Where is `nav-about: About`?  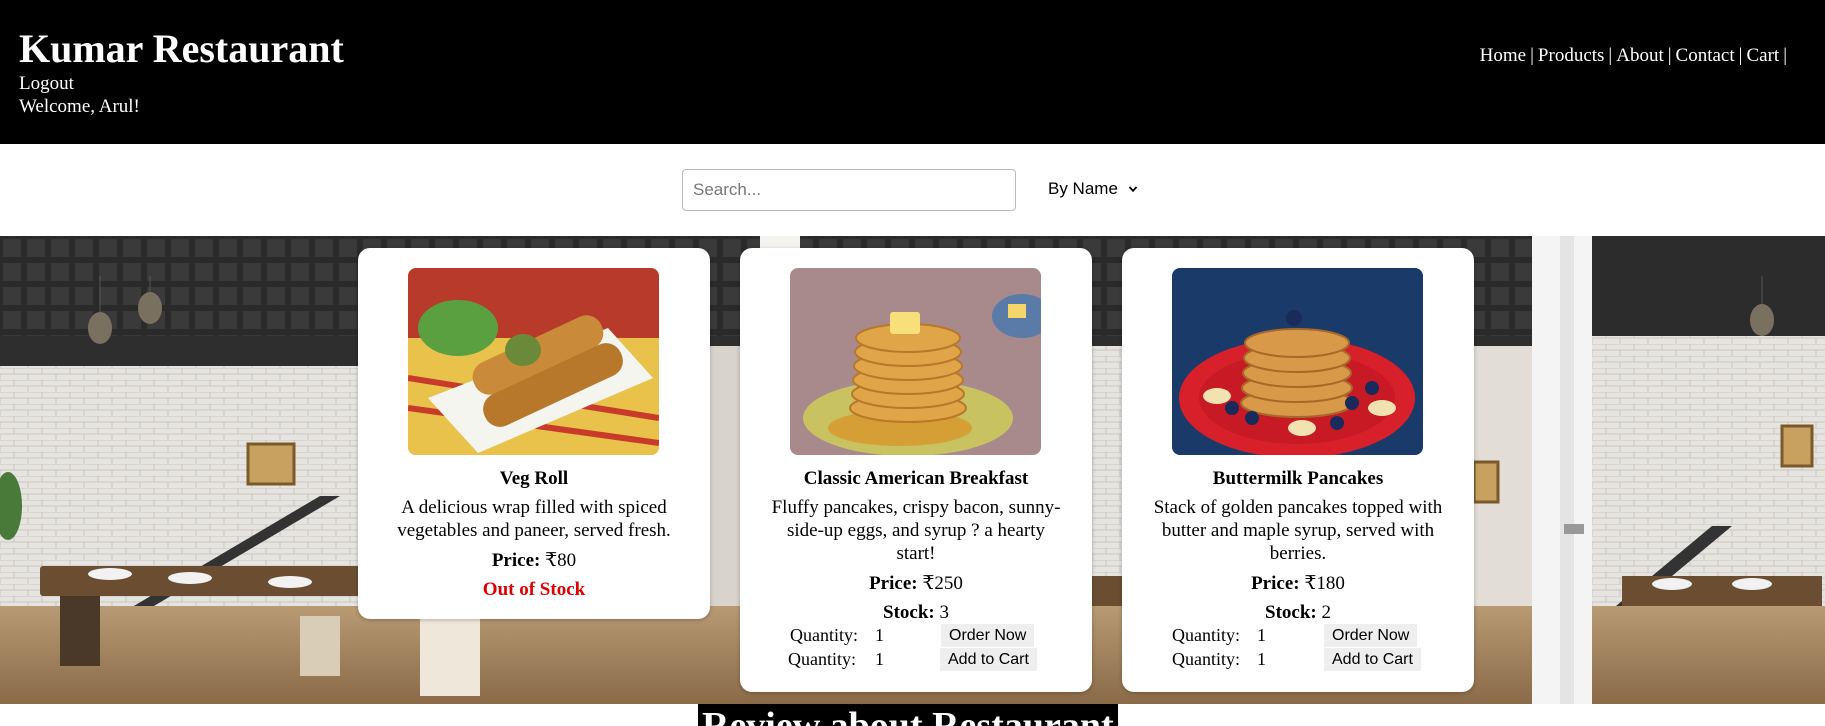
nav-about: About is located at coordinates (1640, 55).